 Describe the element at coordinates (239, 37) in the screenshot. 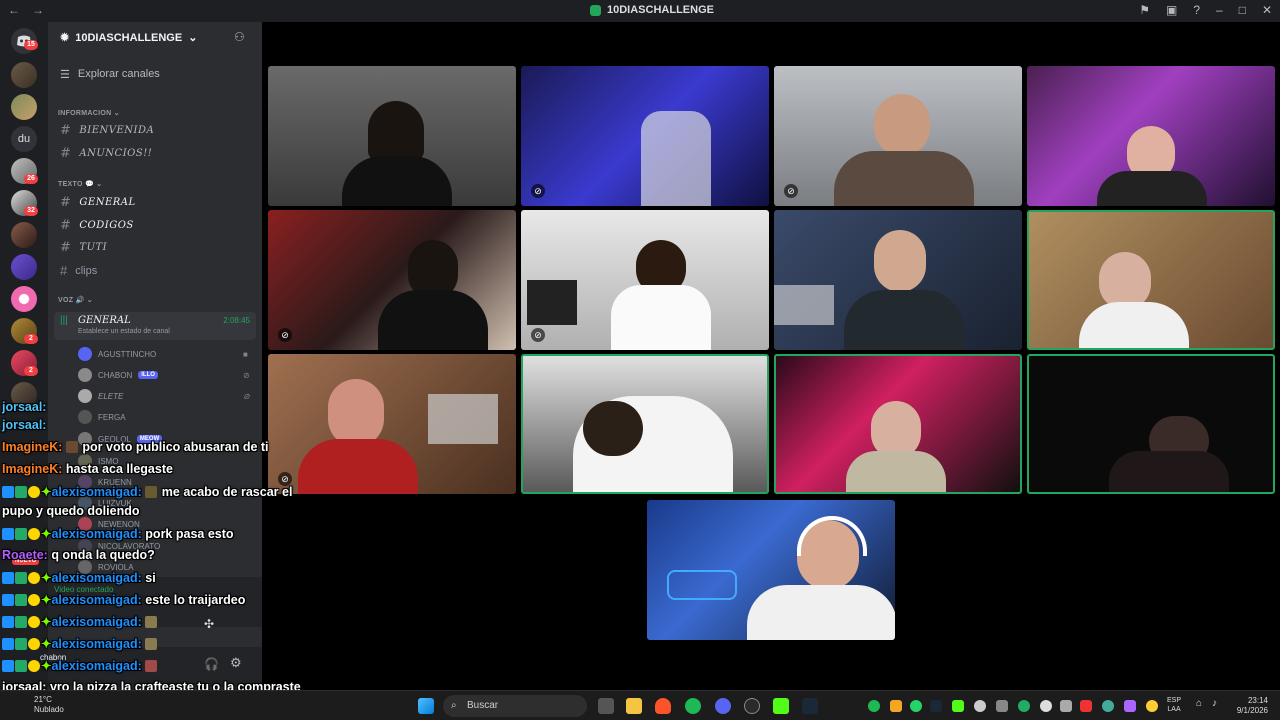

I see `invite-user-icon: ⚇` at that location.